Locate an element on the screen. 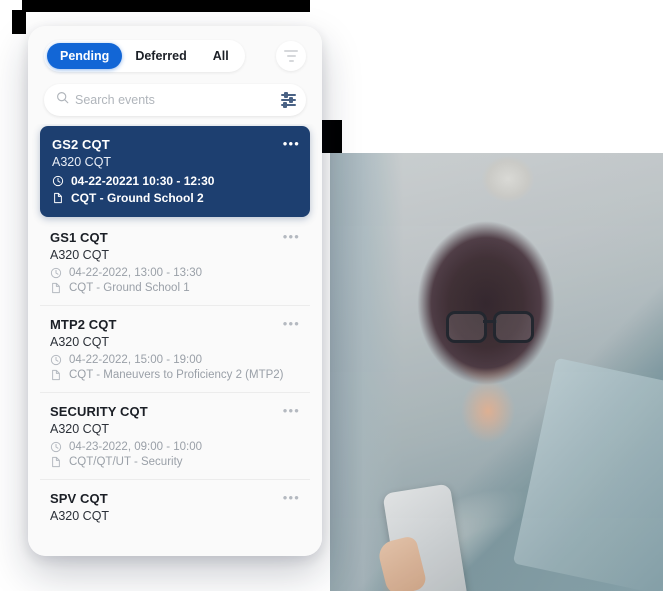  sliders-adjust-icon is located at coordinates (288, 100).